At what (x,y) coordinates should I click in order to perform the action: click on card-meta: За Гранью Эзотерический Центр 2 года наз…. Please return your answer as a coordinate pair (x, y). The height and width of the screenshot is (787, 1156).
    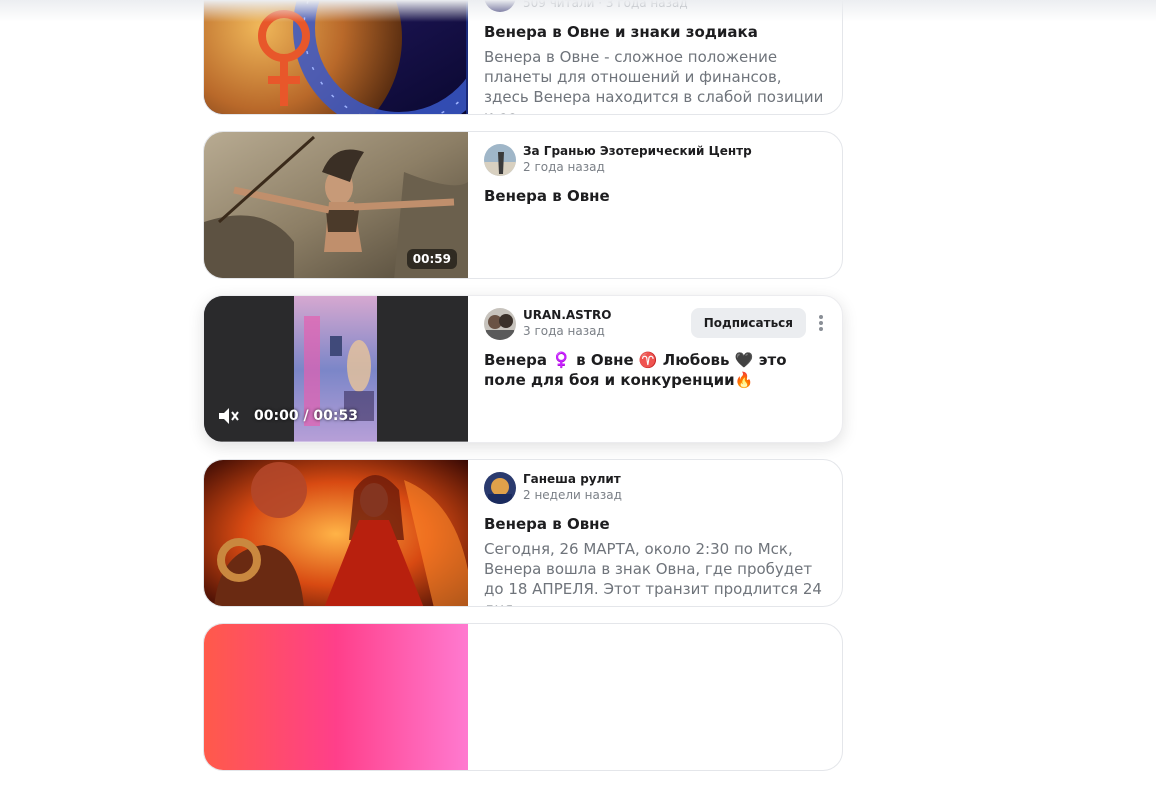
    Looking at the image, I should click on (654, 160).